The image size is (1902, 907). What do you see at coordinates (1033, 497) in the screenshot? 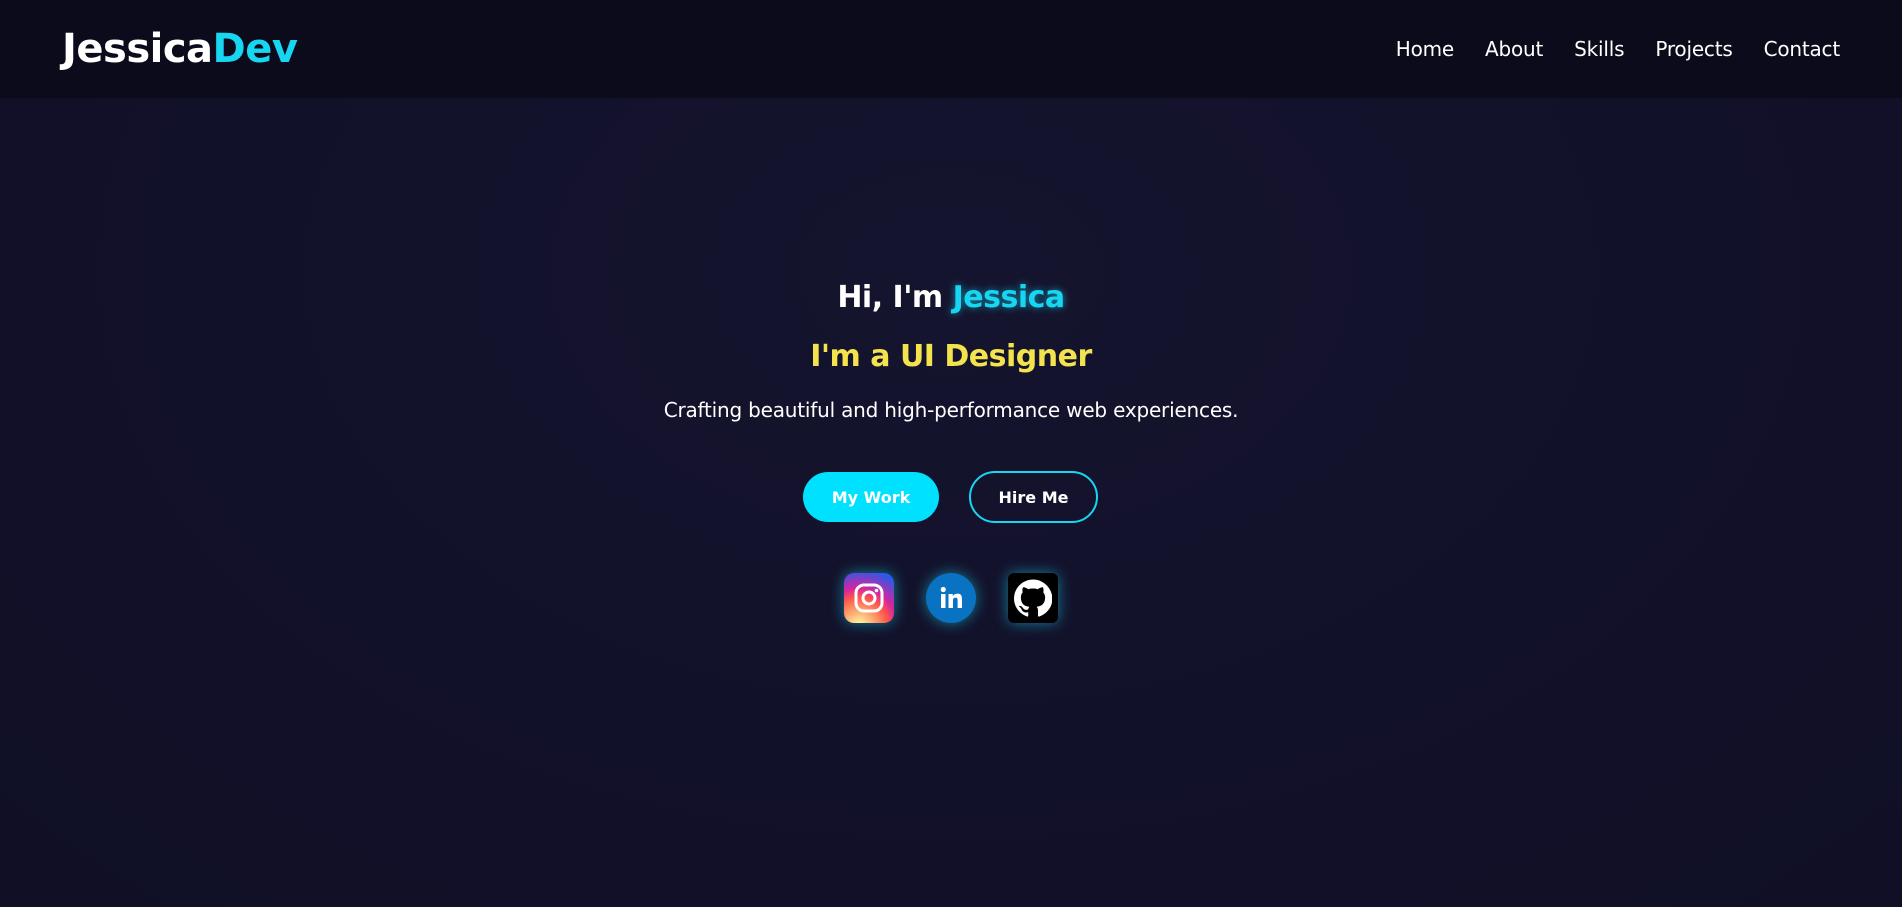
I see `hire-me-button: Hire Me` at bounding box center [1033, 497].